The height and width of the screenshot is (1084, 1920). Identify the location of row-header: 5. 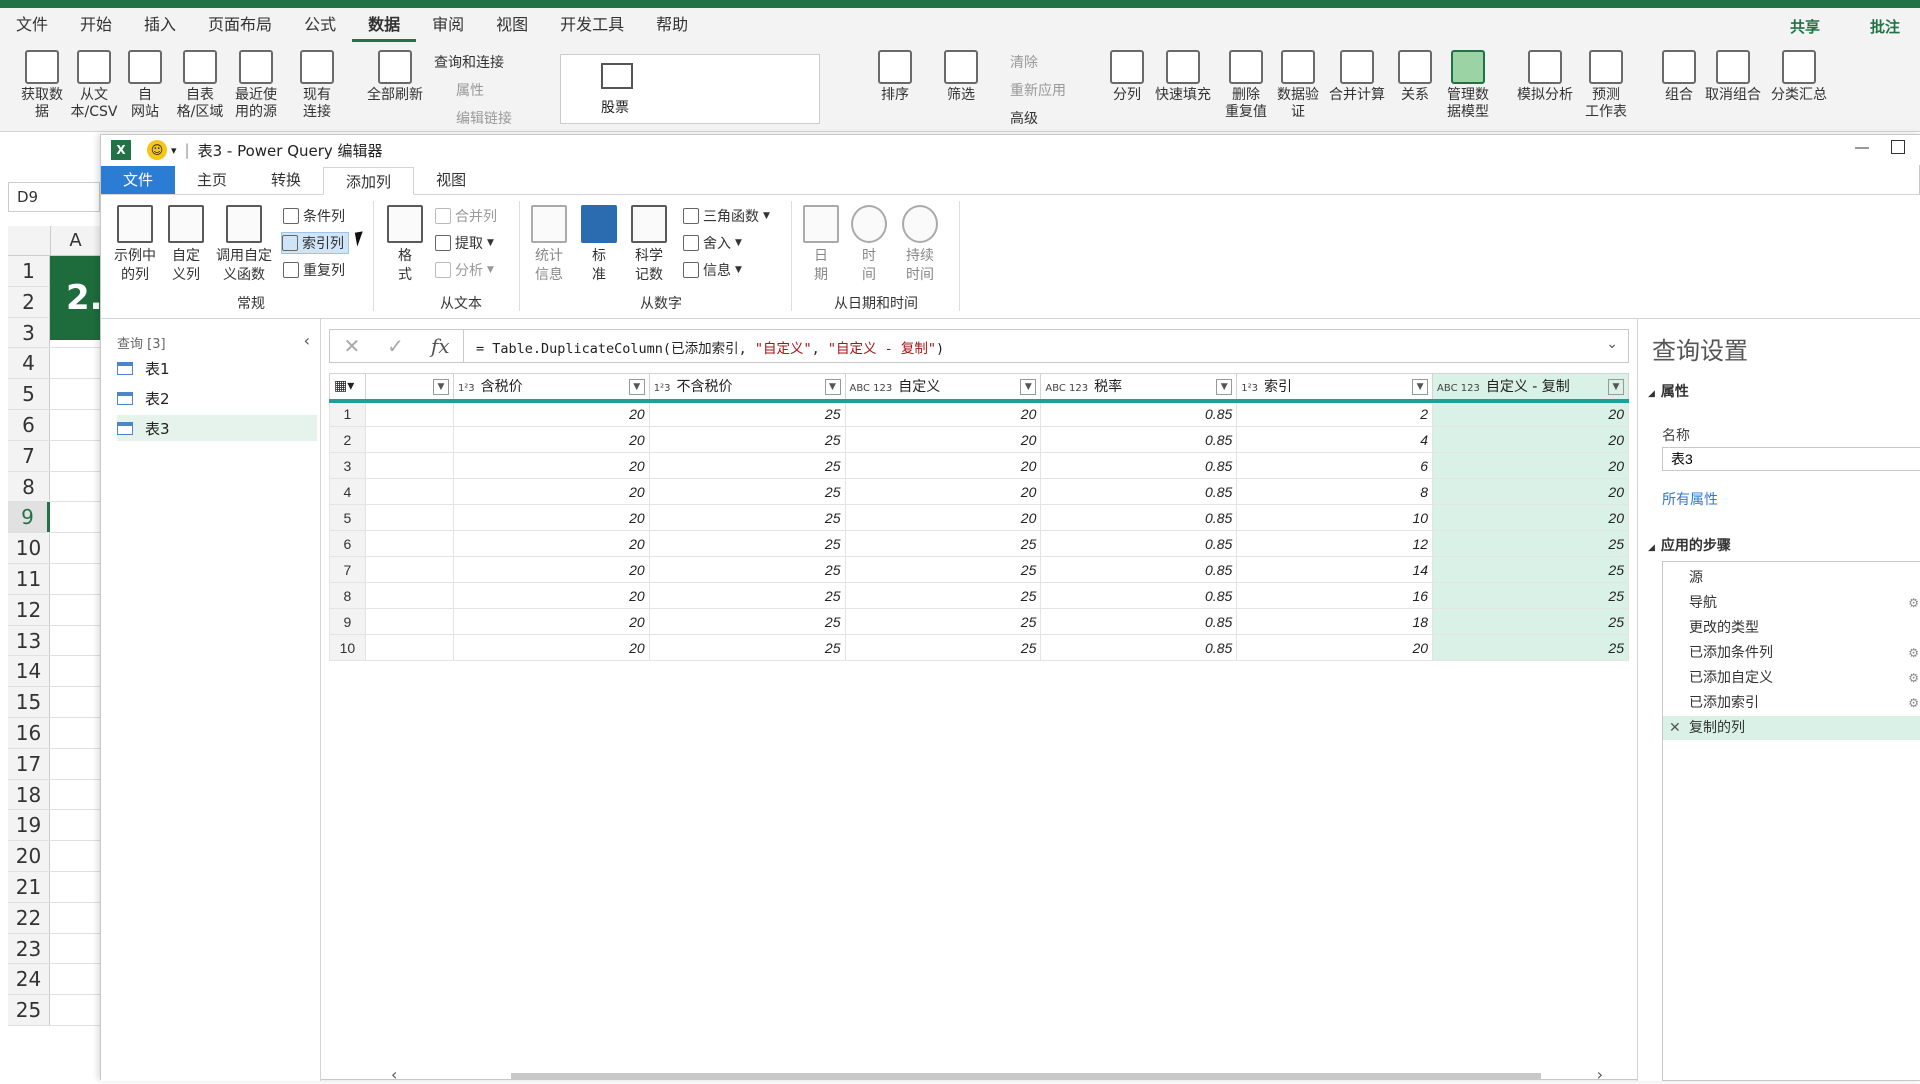
(29, 394).